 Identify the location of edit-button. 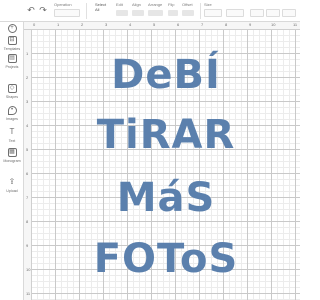
(122, 13).